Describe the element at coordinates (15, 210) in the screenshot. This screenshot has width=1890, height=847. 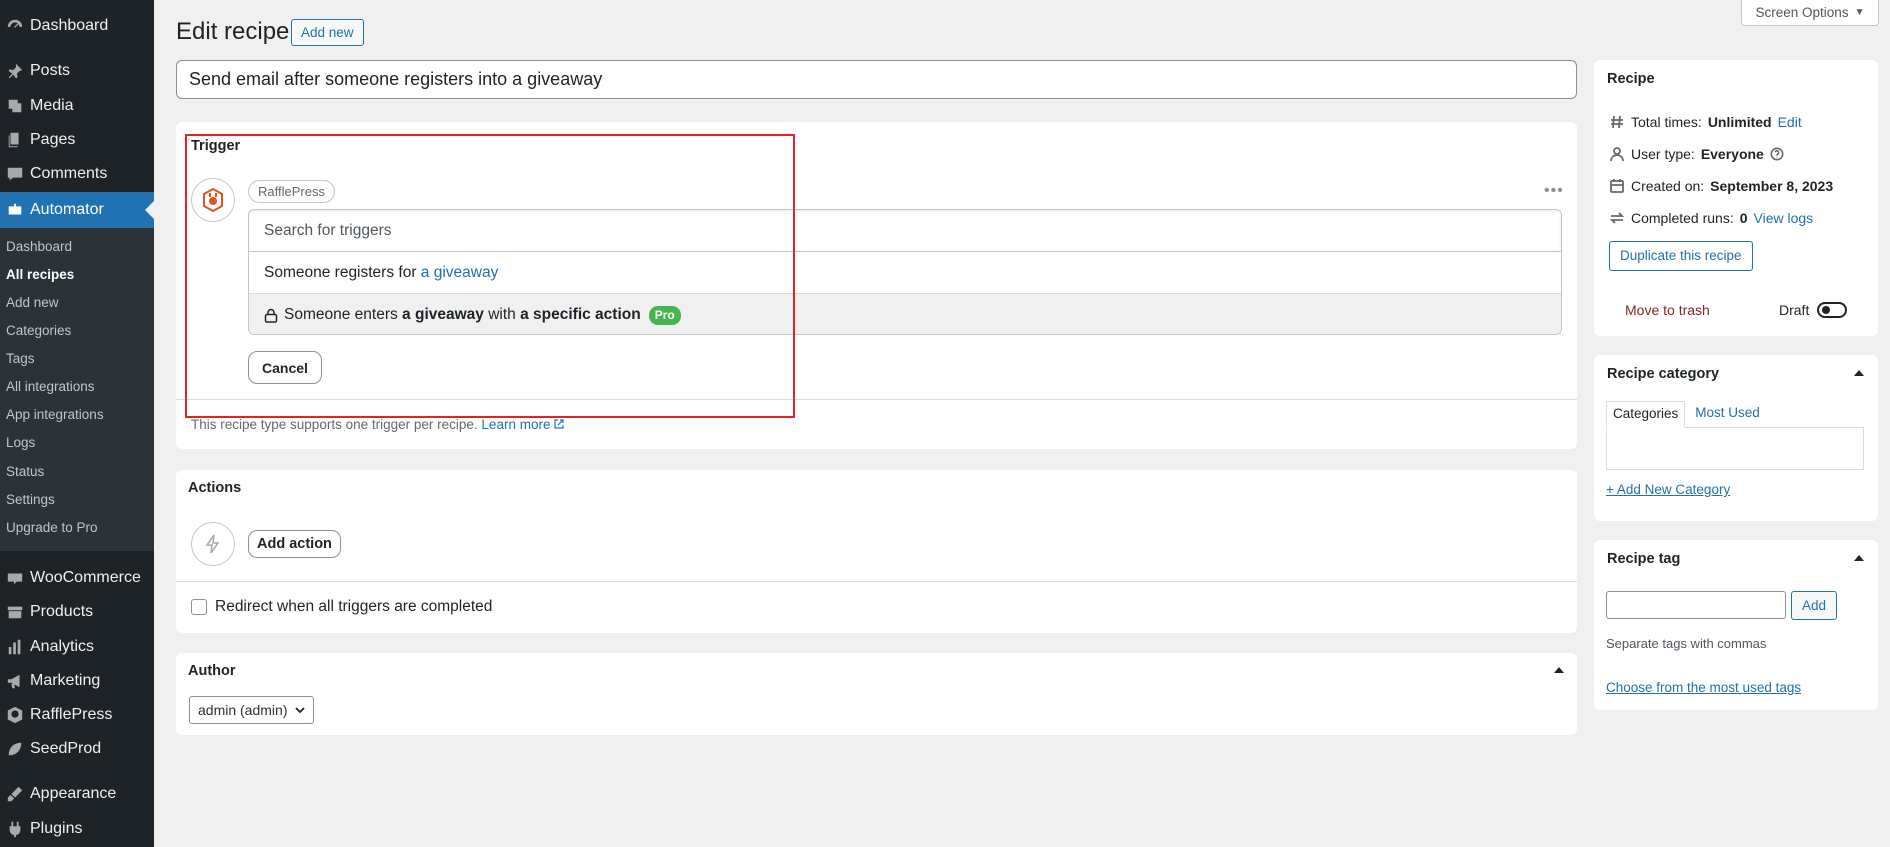
I see `robot-icon` at that location.